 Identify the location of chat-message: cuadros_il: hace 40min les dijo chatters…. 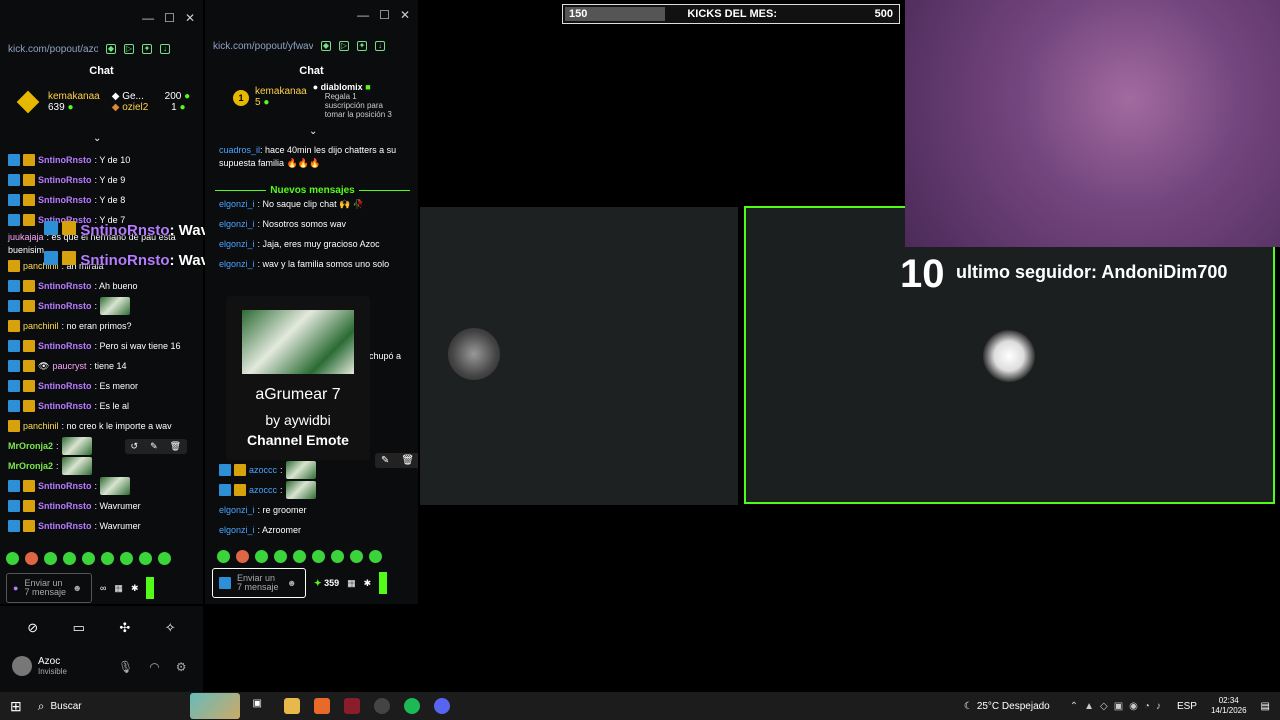
(311, 157).